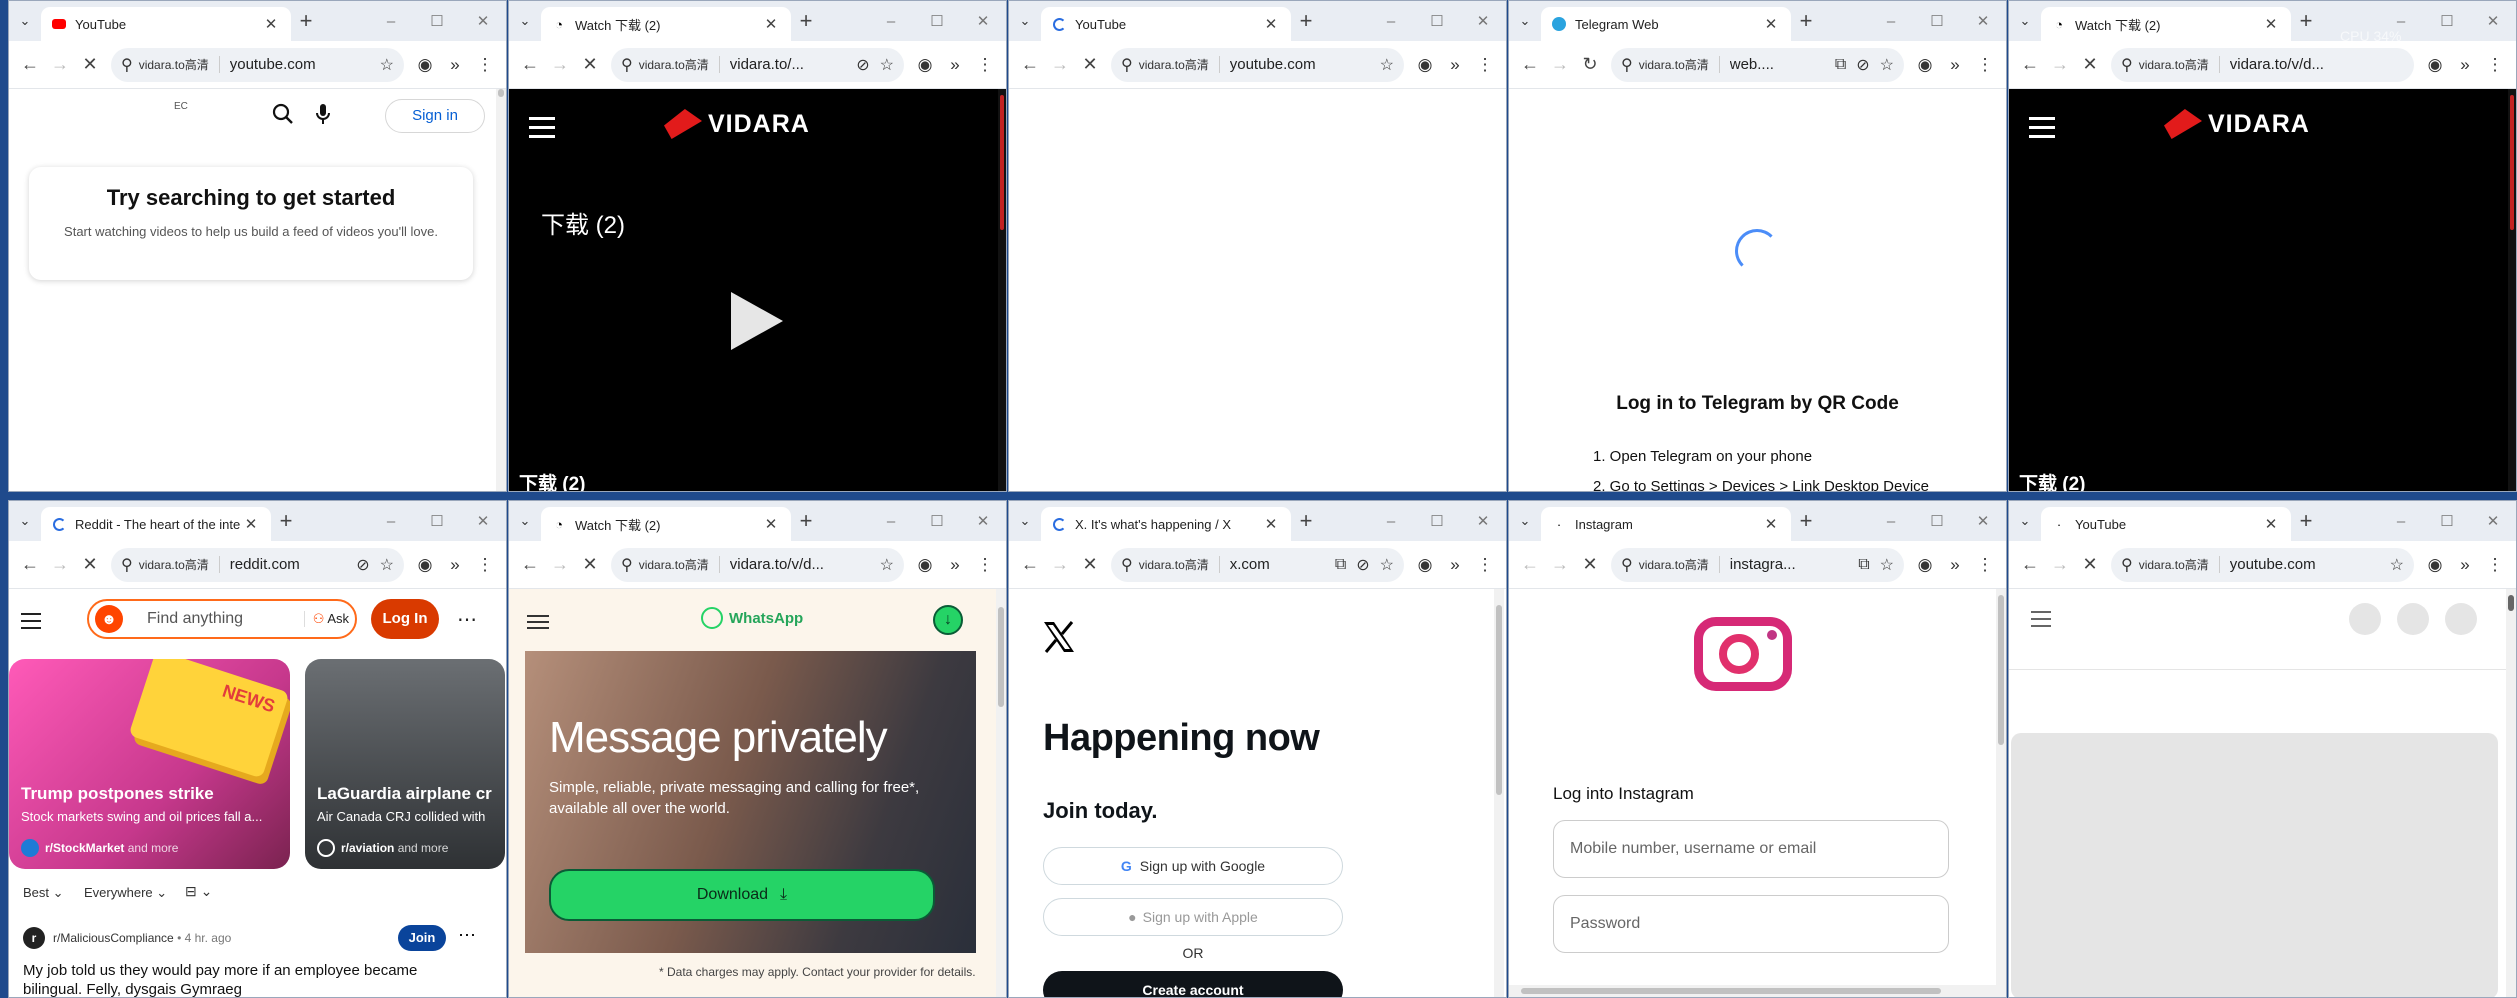  Describe the element at coordinates (1757, 564) in the screenshot. I see `address-bar: ⚲ vidara.to高清 instagra... ⧉ ☆` at that location.